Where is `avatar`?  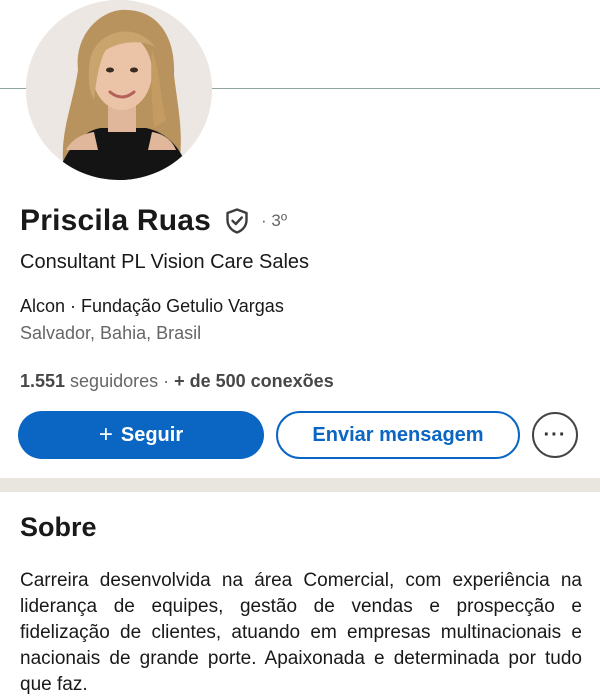
avatar is located at coordinates (119, 90).